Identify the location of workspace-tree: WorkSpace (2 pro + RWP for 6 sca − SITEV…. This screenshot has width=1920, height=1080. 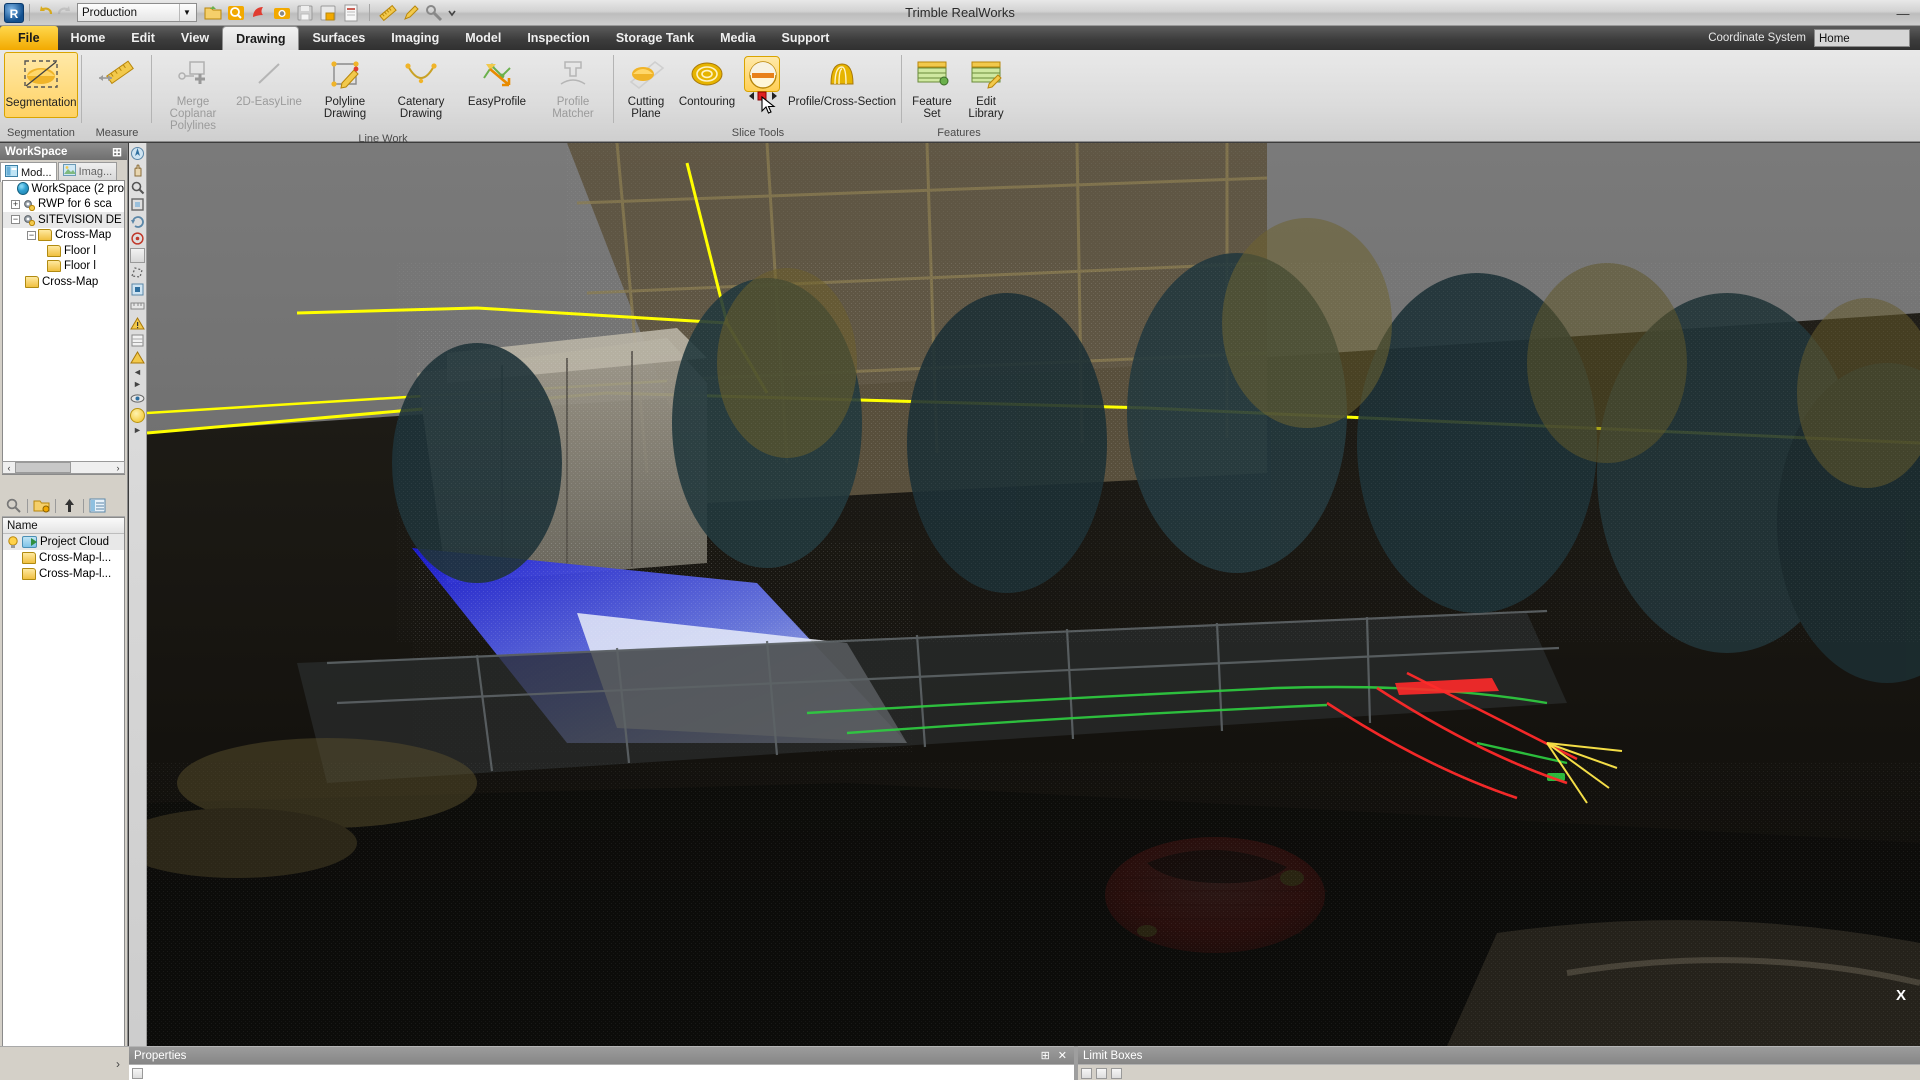
(63, 327).